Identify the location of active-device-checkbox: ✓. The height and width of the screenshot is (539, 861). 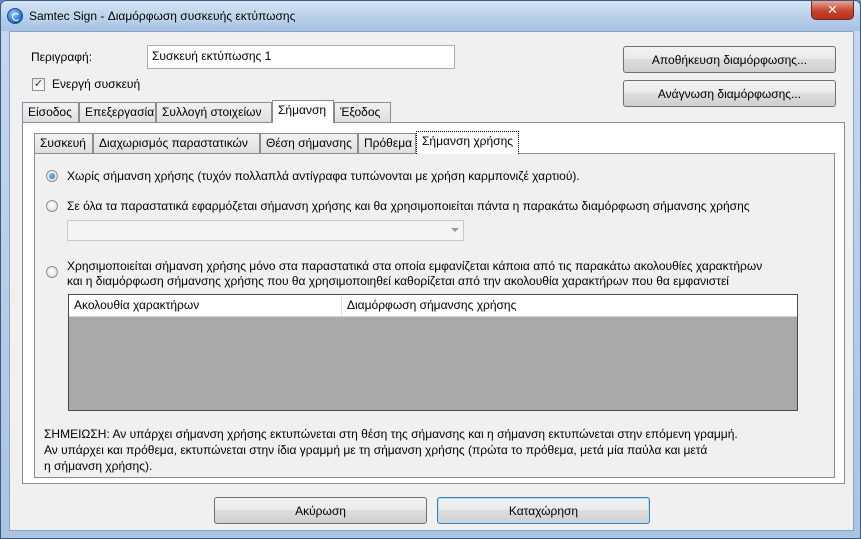
(38, 84).